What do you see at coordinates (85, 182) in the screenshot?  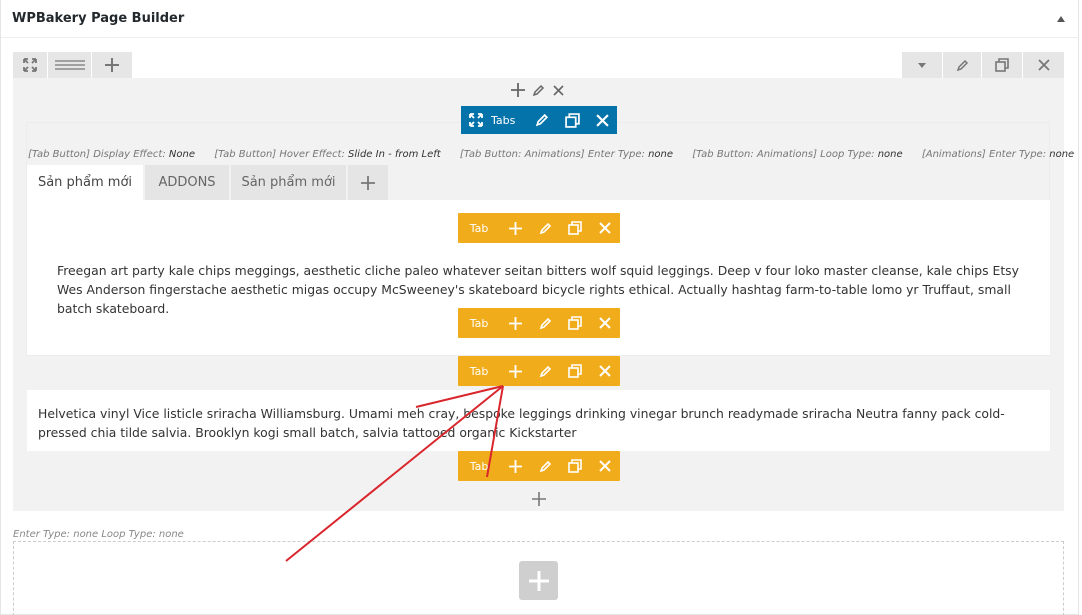 I see `tab-san-pham-moi-1: Sản phẩm mới` at bounding box center [85, 182].